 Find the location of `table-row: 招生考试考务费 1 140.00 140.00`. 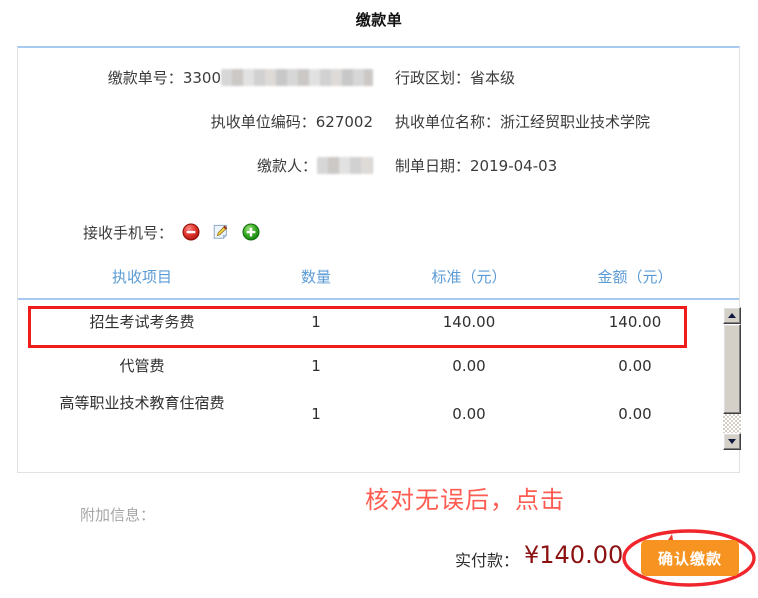

table-row: 招生考试考务费 1 140.00 140.00 is located at coordinates (370, 322).